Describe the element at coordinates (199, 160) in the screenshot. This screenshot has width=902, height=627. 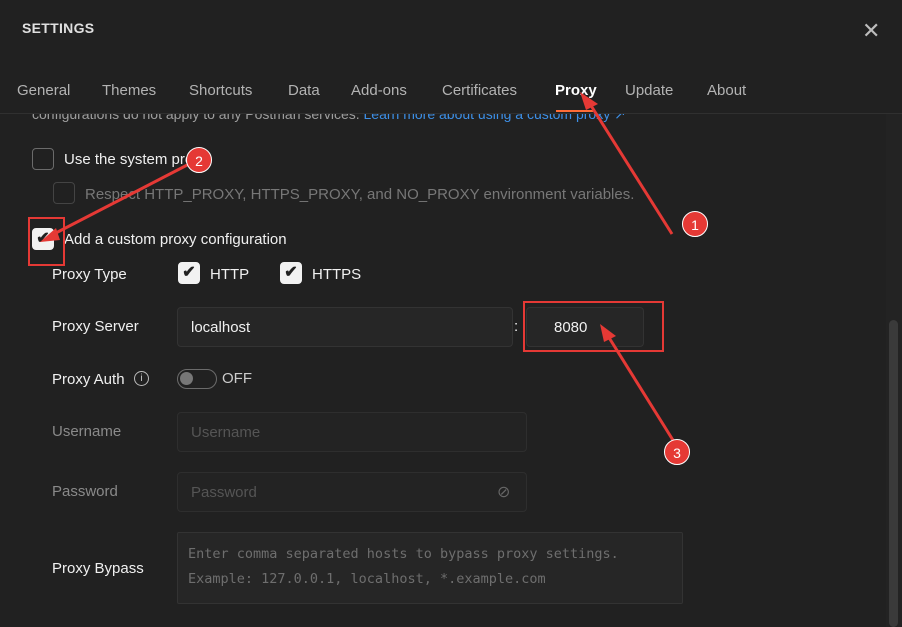
I see `annotation-badge-2: 2` at that location.